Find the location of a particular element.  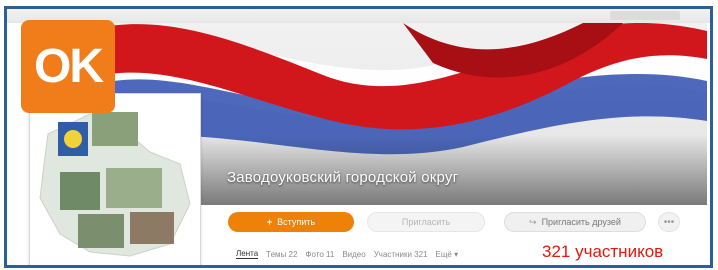

tab-videos: Видео is located at coordinates (353, 254).